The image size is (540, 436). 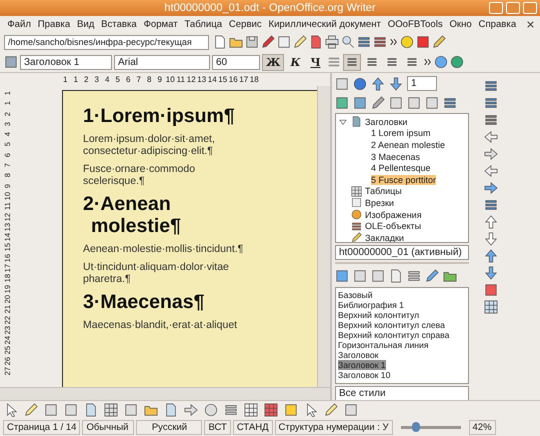 What do you see at coordinates (245, 24) in the screenshot?
I see `menu-item: Сервис` at bounding box center [245, 24].